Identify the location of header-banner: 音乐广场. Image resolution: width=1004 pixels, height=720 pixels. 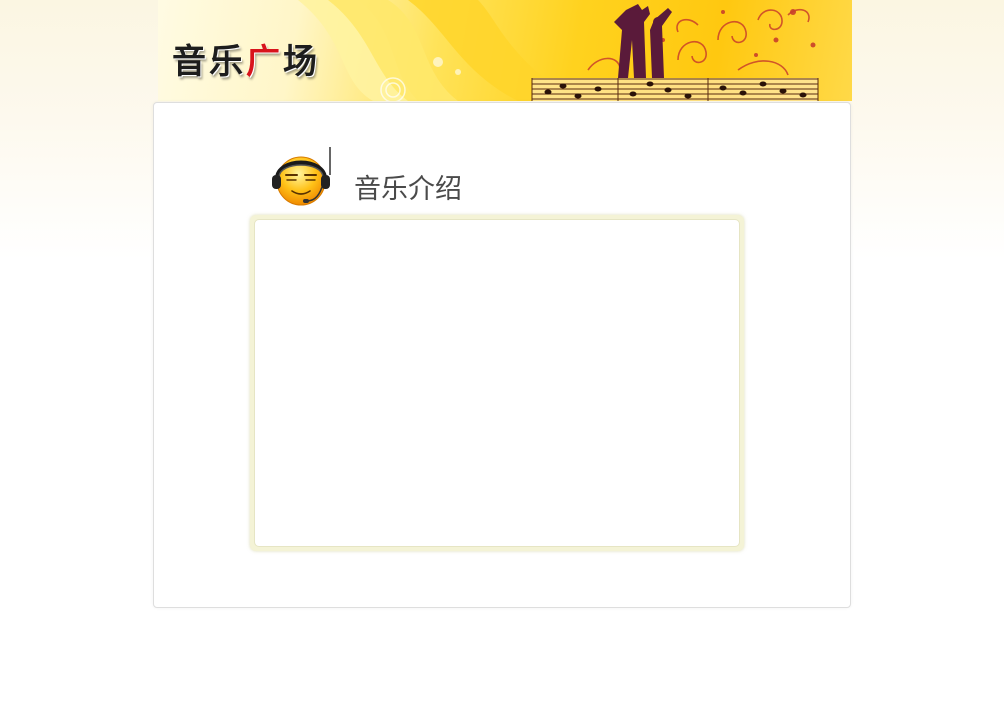
(505, 50).